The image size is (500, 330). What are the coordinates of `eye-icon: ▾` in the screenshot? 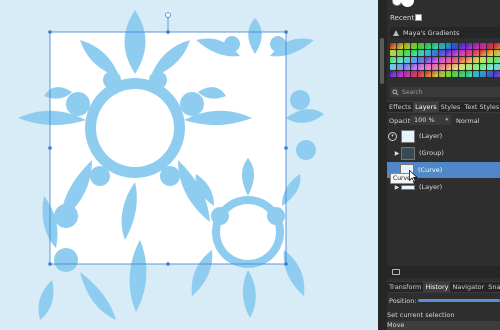 It's located at (392, 136).